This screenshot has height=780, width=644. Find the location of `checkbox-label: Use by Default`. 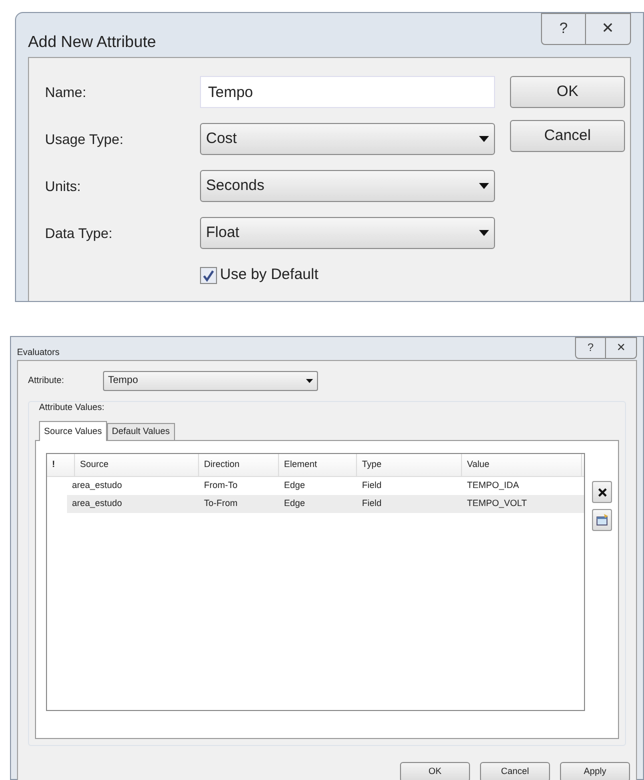

checkbox-label: Use by Default is located at coordinates (269, 275).